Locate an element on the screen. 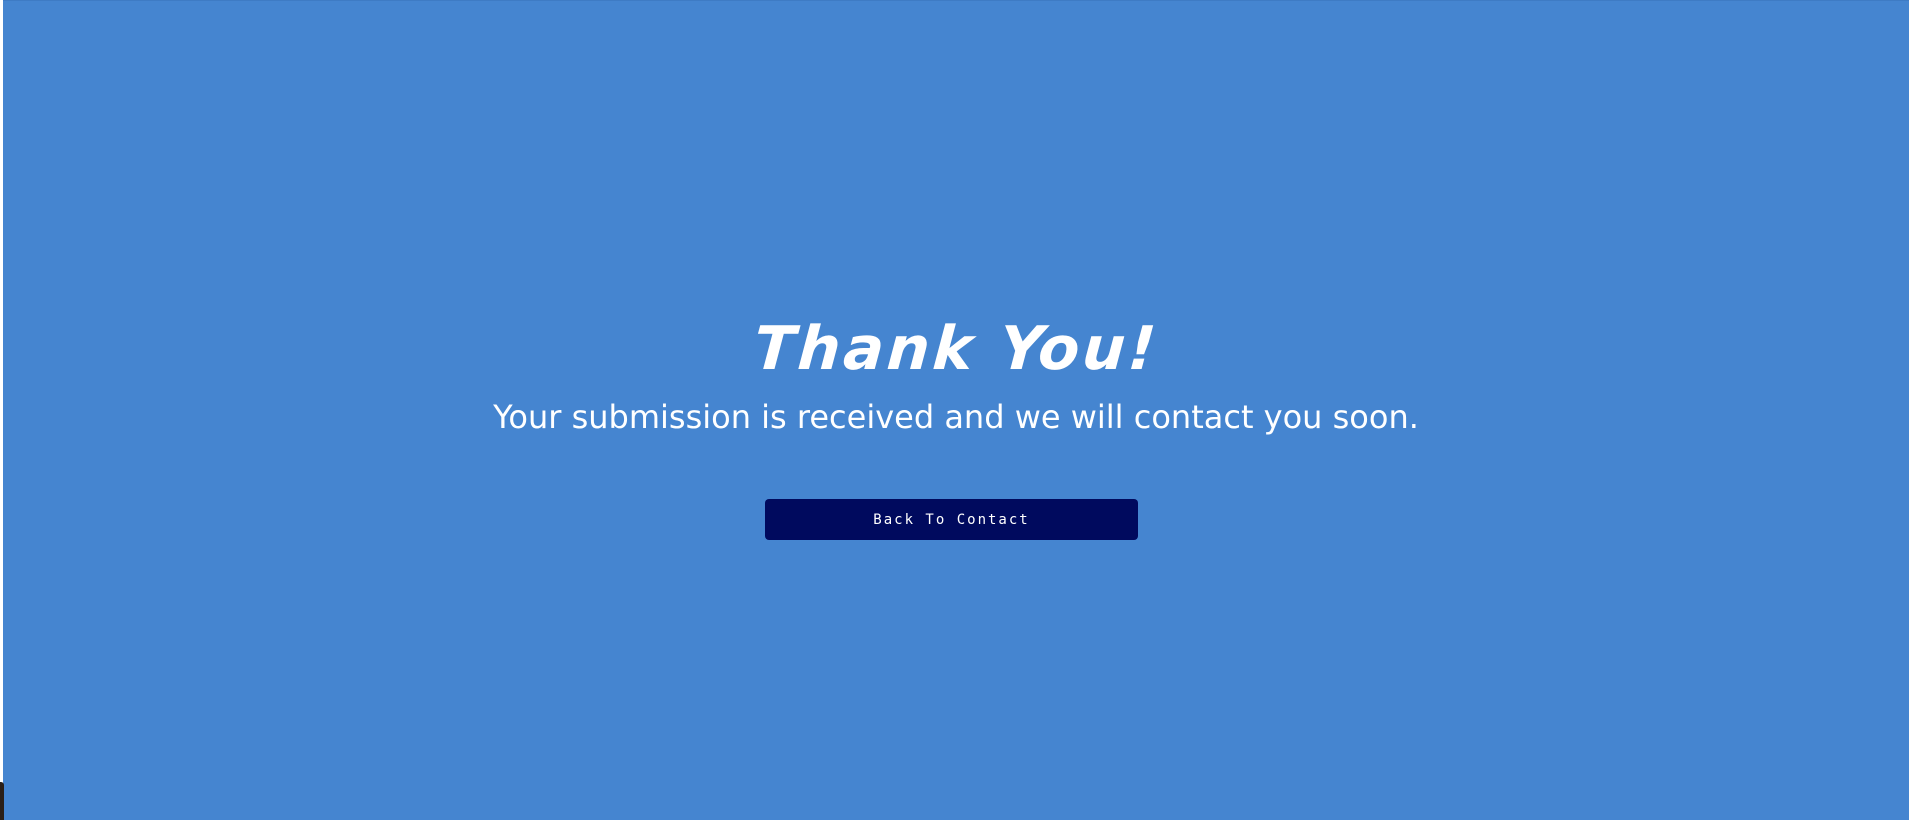  top-divider is located at coordinates (956, 0).